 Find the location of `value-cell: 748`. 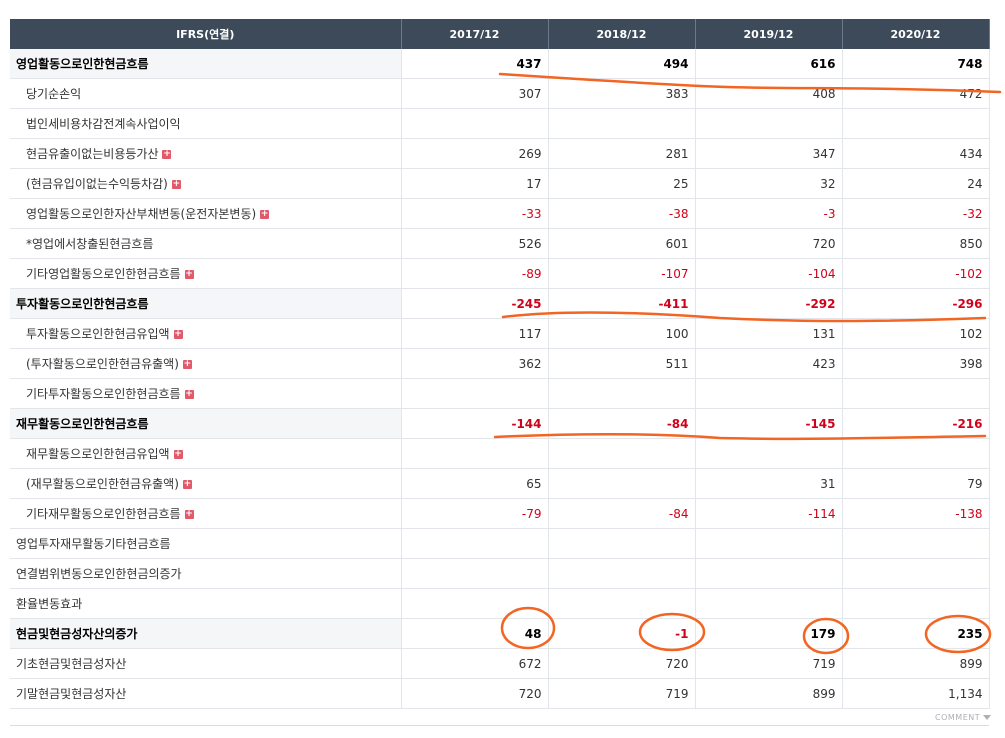

value-cell: 748 is located at coordinates (916, 64).